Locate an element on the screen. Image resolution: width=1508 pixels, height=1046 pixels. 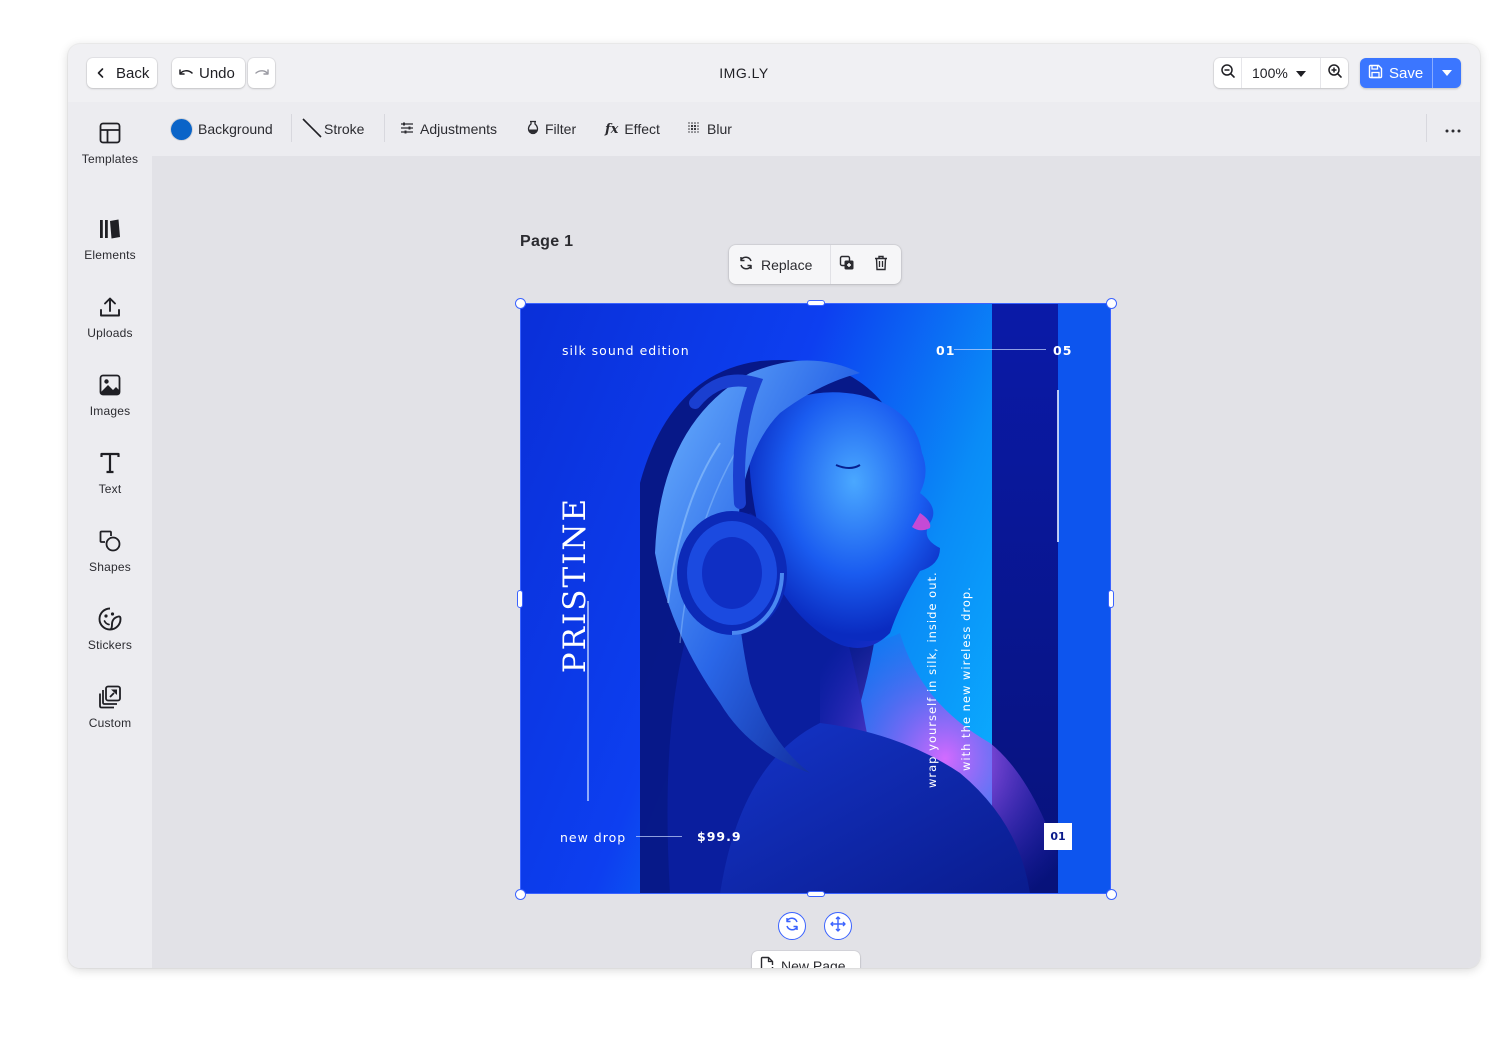
resize-handle-right is located at coordinates (1111, 599).